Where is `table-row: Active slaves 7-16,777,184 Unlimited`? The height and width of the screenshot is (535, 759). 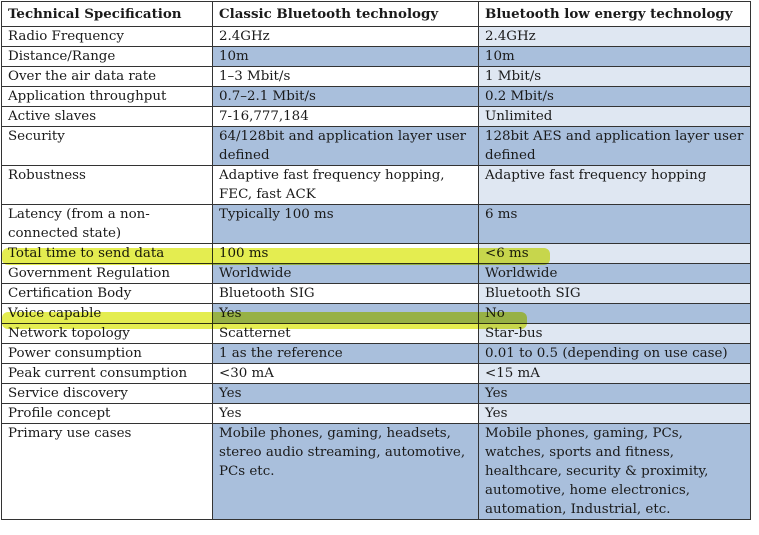 table-row: Active slaves 7-16,777,184 Unlimited is located at coordinates (376, 116).